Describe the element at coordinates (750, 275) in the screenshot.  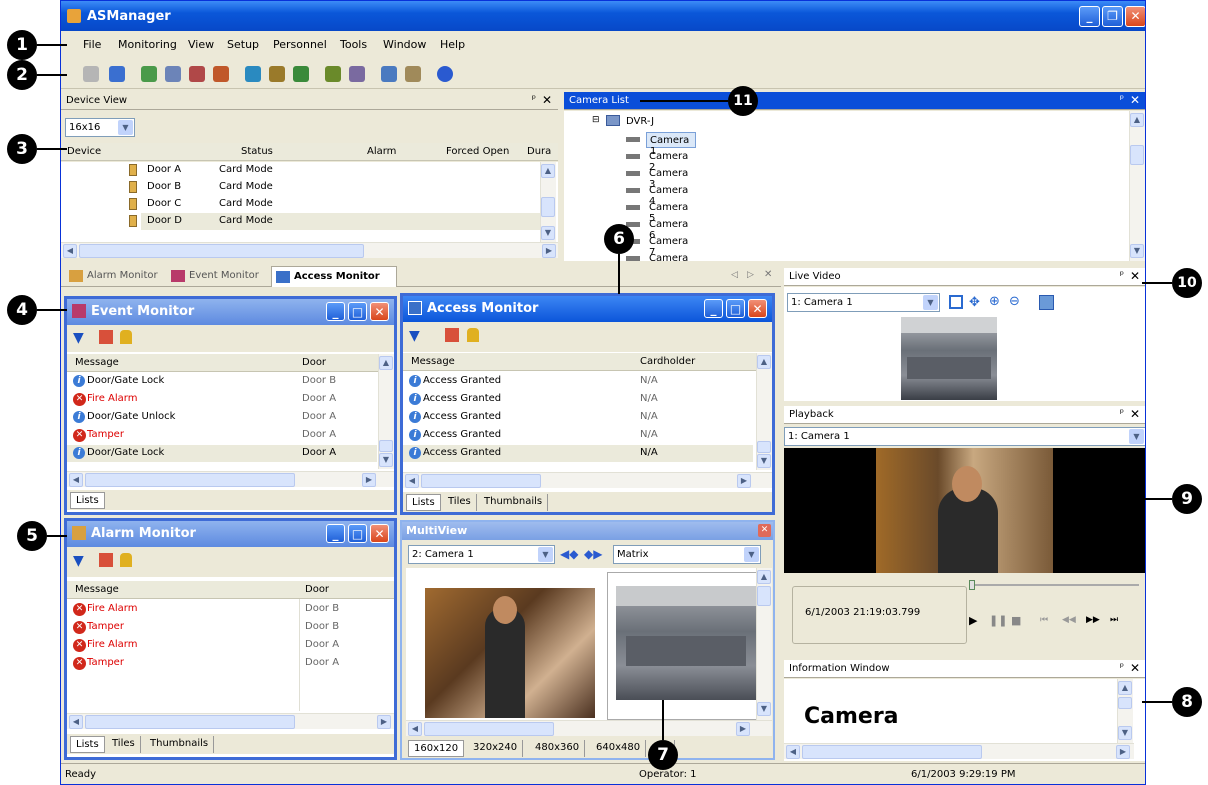
I see `tab-scroll-right-icon: ▷` at that location.